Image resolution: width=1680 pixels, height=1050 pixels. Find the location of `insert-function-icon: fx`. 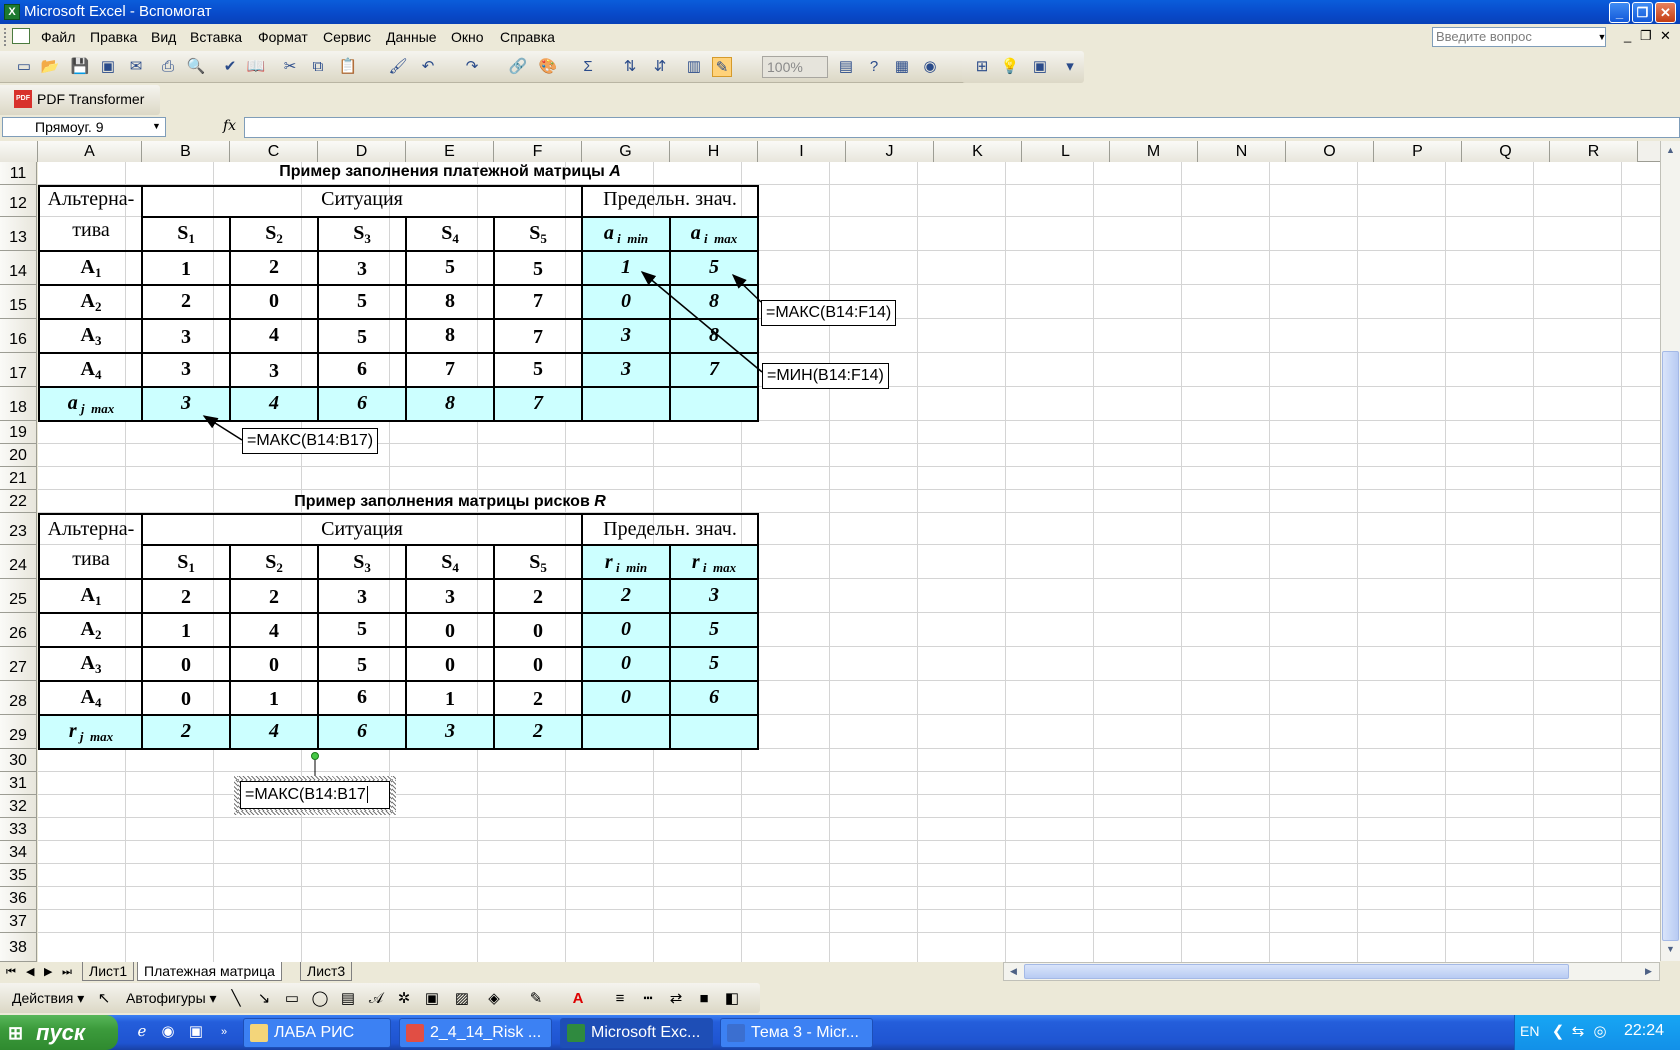

insert-function-icon: fx is located at coordinates (229, 126).